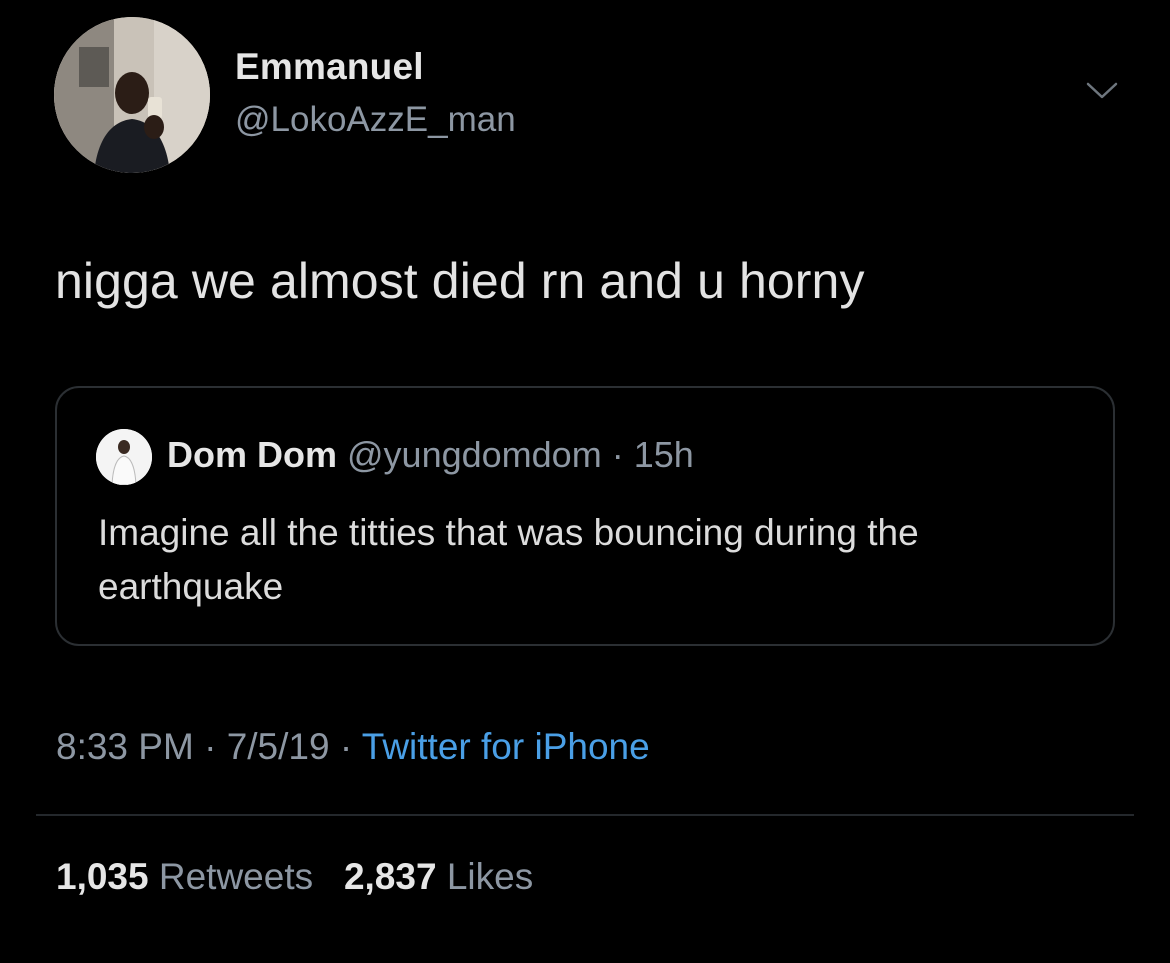  Describe the element at coordinates (236, 876) in the screenshot. I see `retweets-label: Retweets` at that location.